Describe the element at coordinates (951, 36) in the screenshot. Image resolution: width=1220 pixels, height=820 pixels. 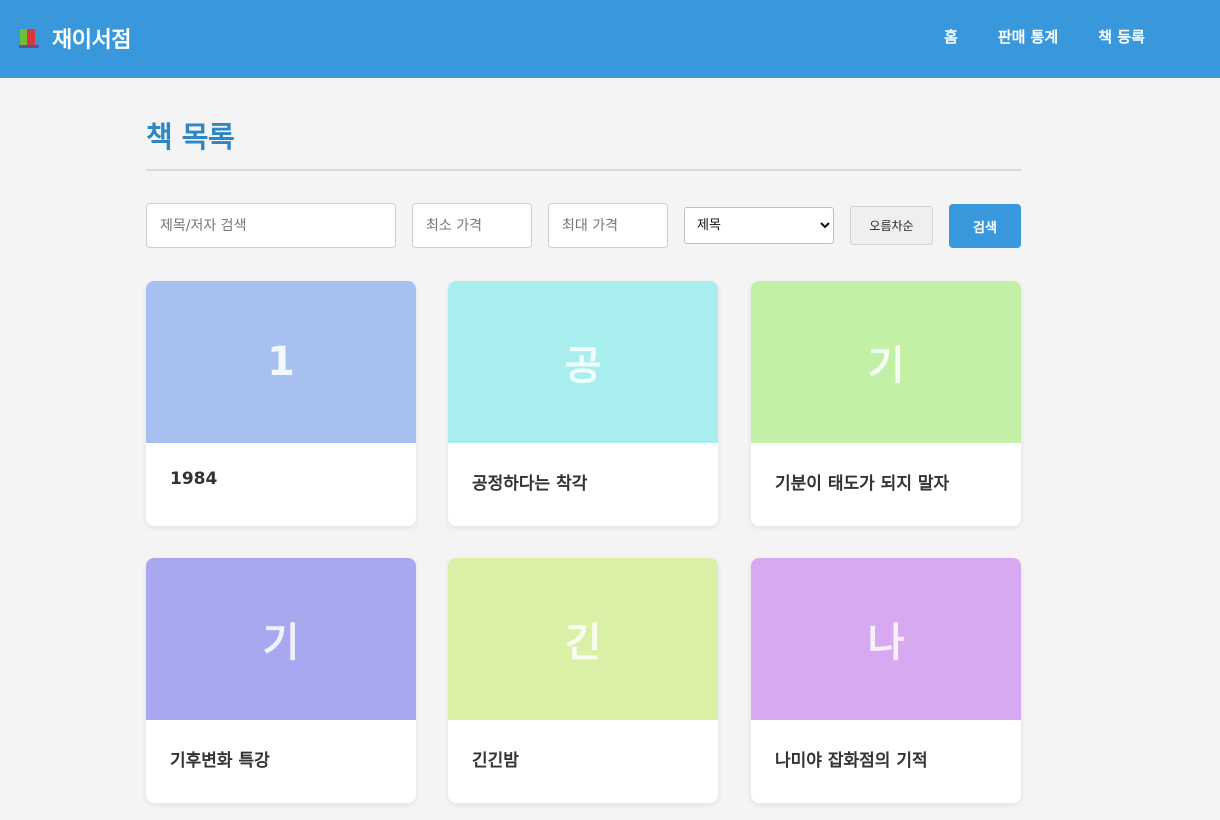
I see `nav-home-link: 홈` at that location.